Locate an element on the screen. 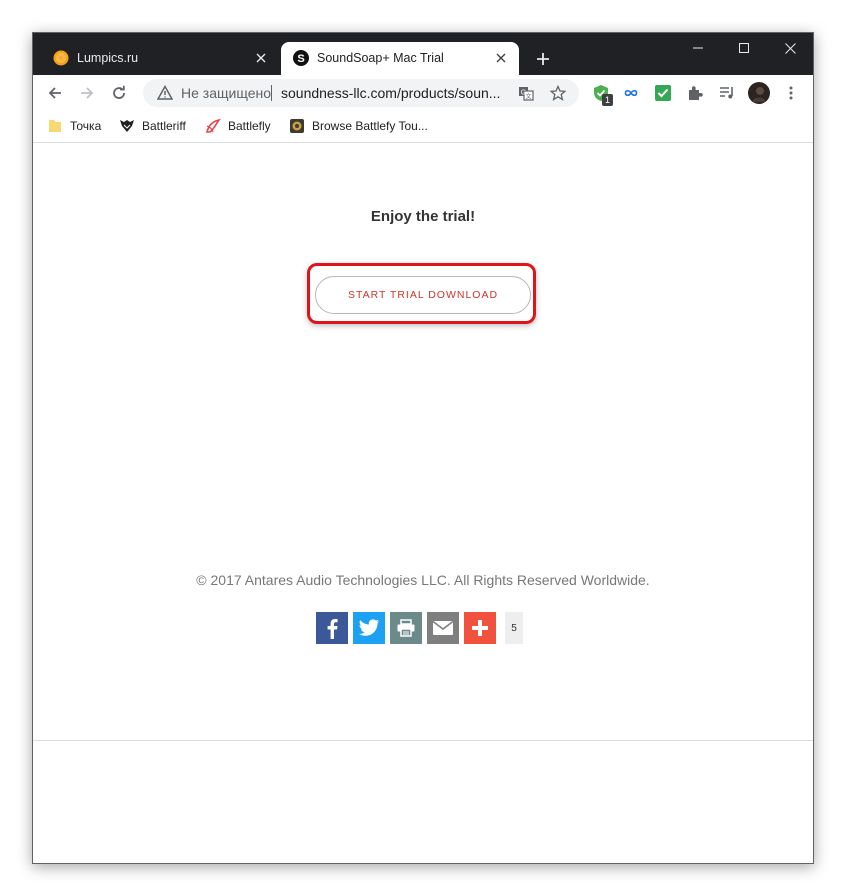 This screenshot has width=846, height=896. add-icon is located at coordinates (480, 628).